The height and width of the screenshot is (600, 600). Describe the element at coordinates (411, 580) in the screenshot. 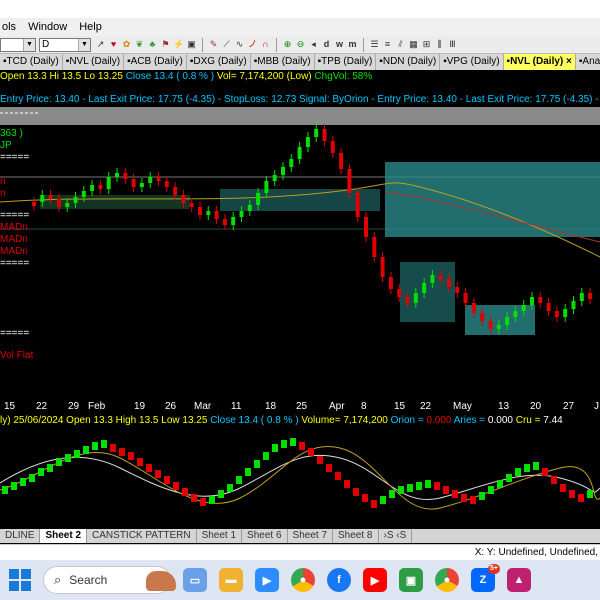

I see `photos-icon: ▣` at that location.